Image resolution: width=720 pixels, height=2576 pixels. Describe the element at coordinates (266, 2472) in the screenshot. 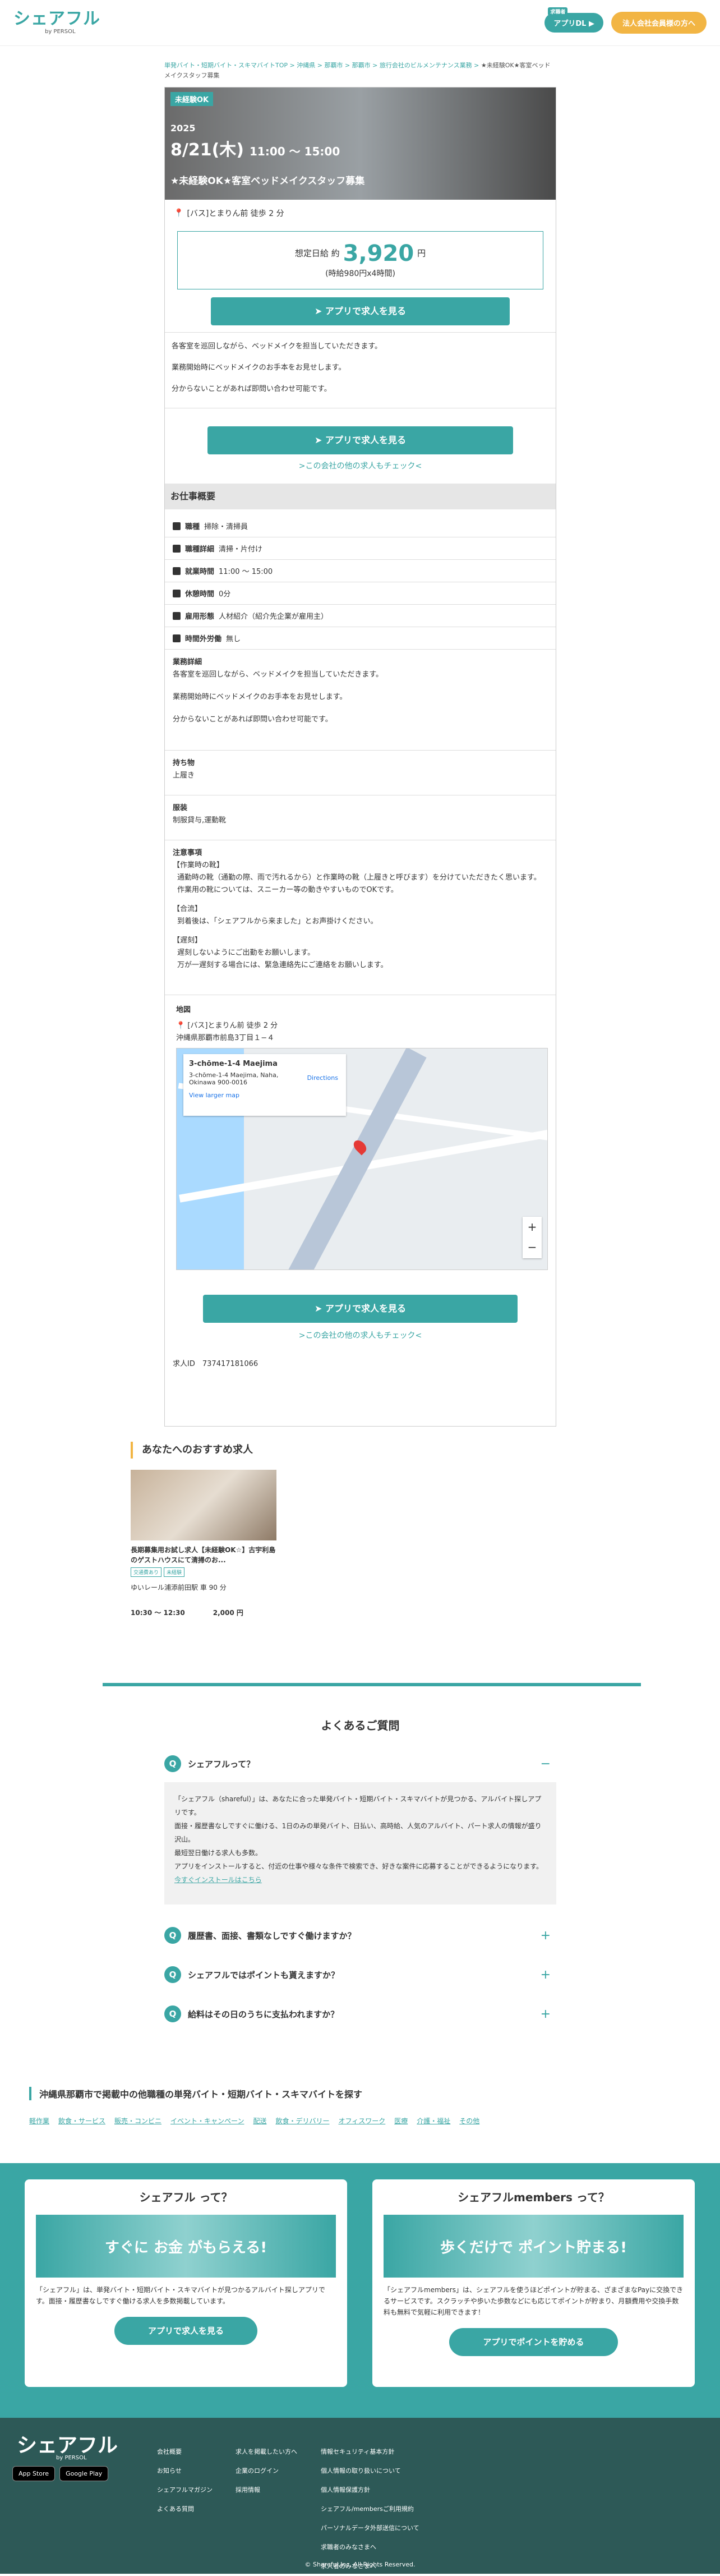

I see `footer-link: 企業のログイン` at that location.